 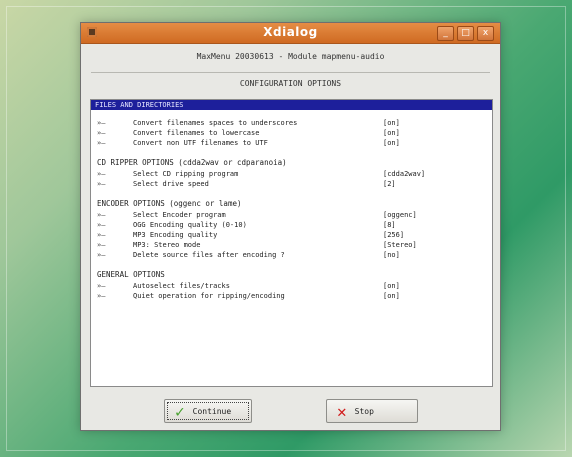 What do you see at coordinates (290, 72) in the screenshot?
I see `divider` at bounding box center [290, 72].